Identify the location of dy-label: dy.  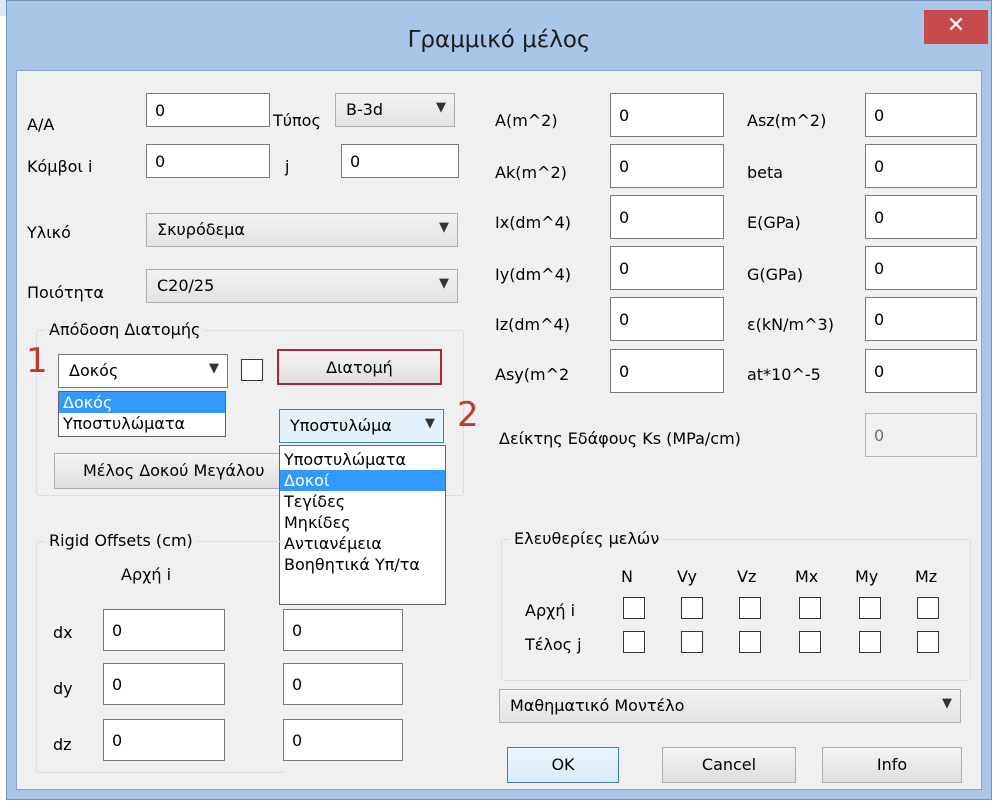
(63, 688).